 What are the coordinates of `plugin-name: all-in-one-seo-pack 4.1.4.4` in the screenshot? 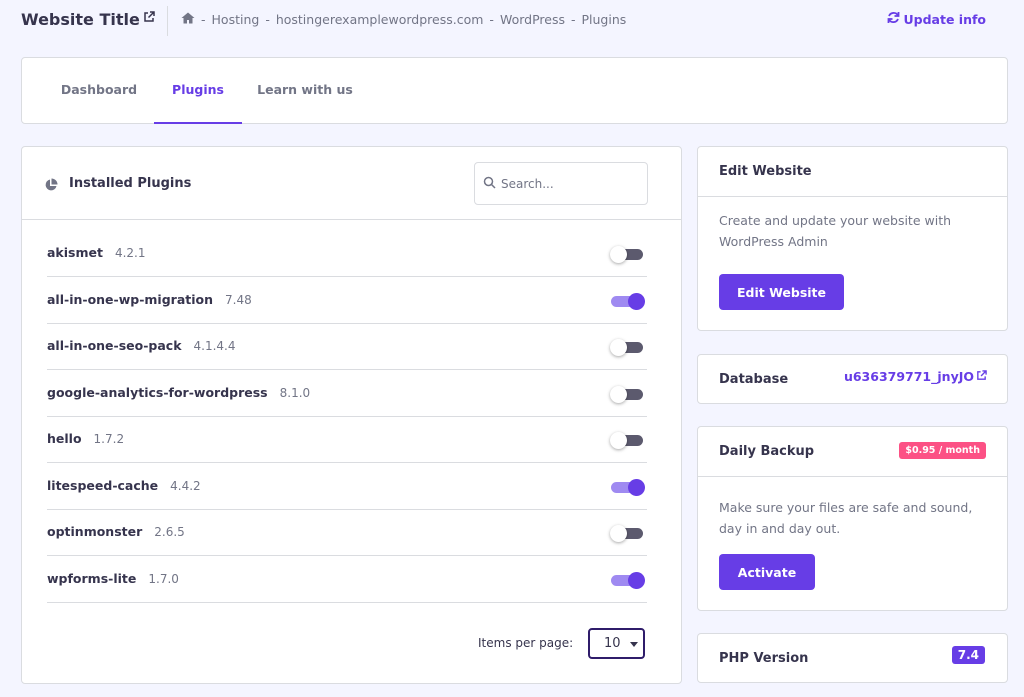 It's located at (141, 345).